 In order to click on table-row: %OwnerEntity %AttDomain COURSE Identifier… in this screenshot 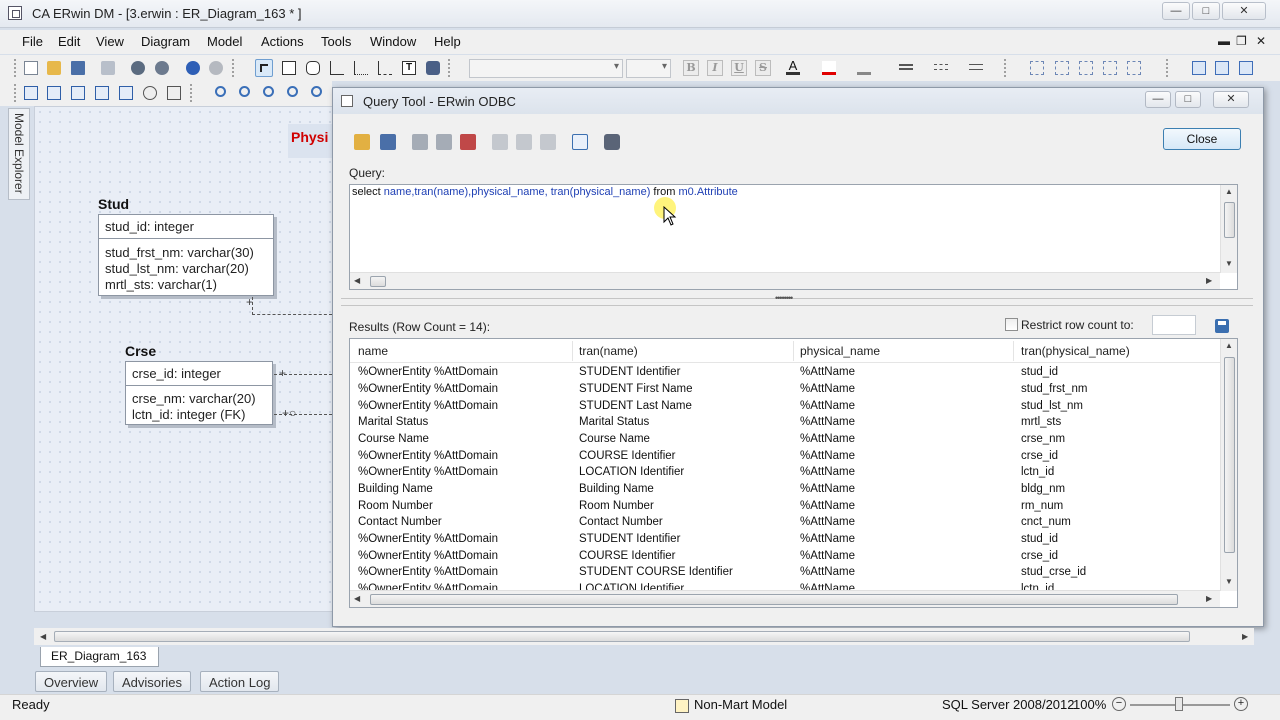, I will do `click(785, 557)`.